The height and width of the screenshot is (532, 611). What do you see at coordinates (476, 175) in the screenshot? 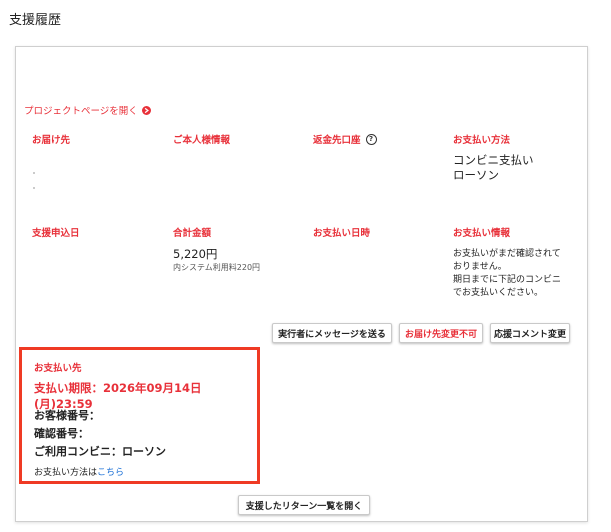
I see `payment-store-value: ローソン` at bounding box center [476, 175].